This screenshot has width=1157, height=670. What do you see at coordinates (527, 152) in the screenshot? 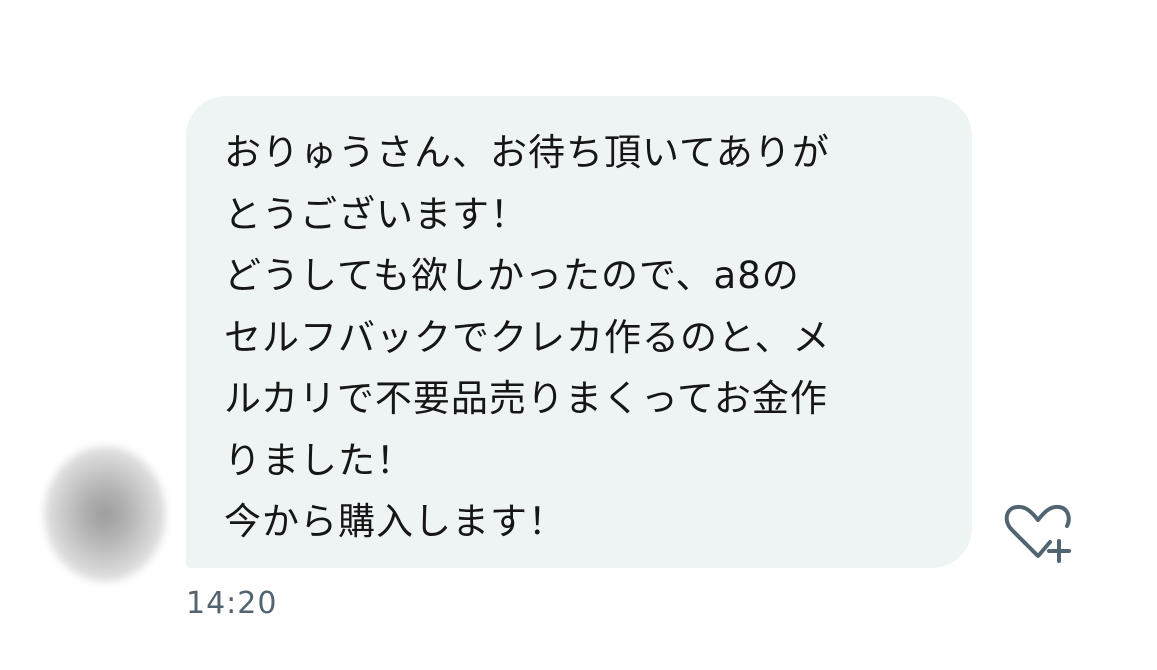
I see `message-line: おりゅうさん、お待ち頂いてありが` at bounding box center [527, 152].